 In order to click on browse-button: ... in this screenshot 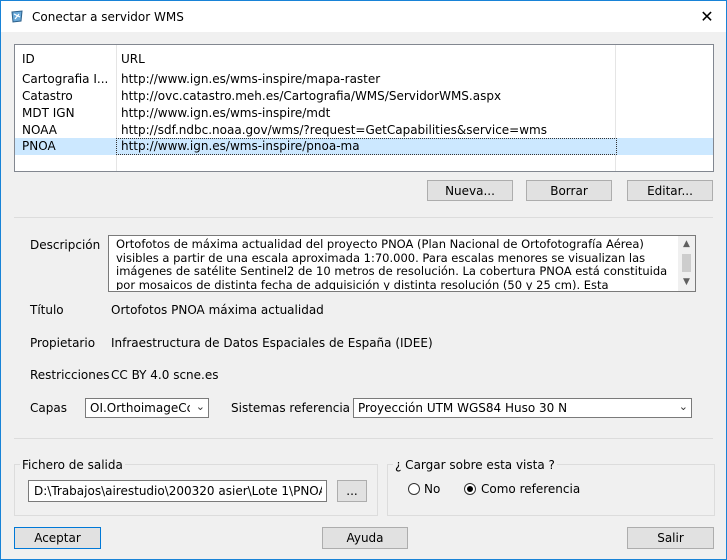, I will do `click(352, 491)`.